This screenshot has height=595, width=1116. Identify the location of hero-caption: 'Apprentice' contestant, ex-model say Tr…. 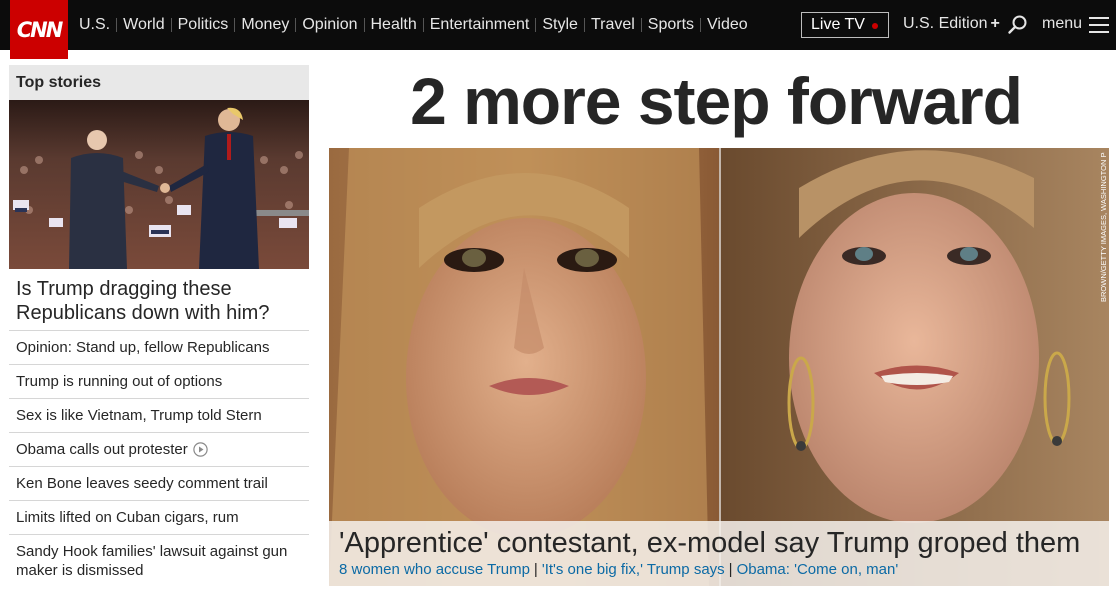
(719, 553).